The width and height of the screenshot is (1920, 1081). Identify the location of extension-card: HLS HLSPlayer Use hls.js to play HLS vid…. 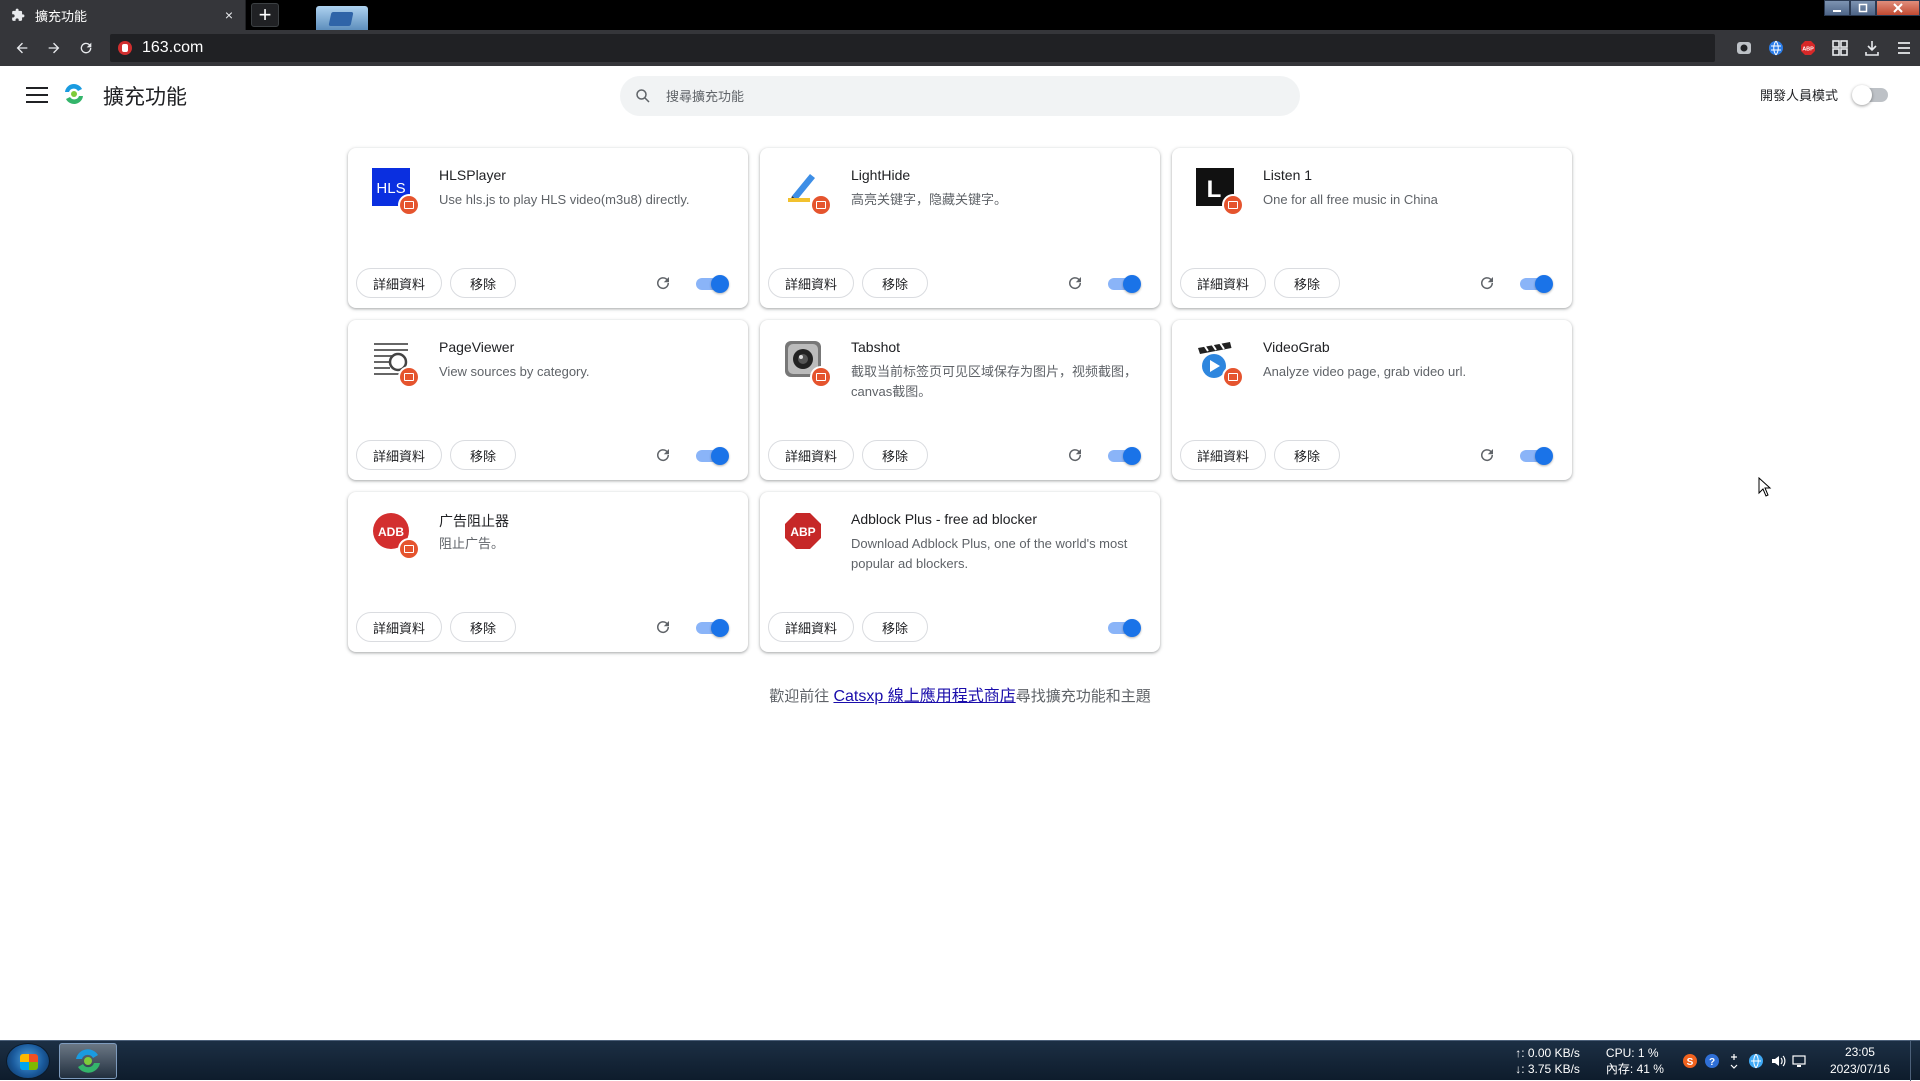
(548, 228).